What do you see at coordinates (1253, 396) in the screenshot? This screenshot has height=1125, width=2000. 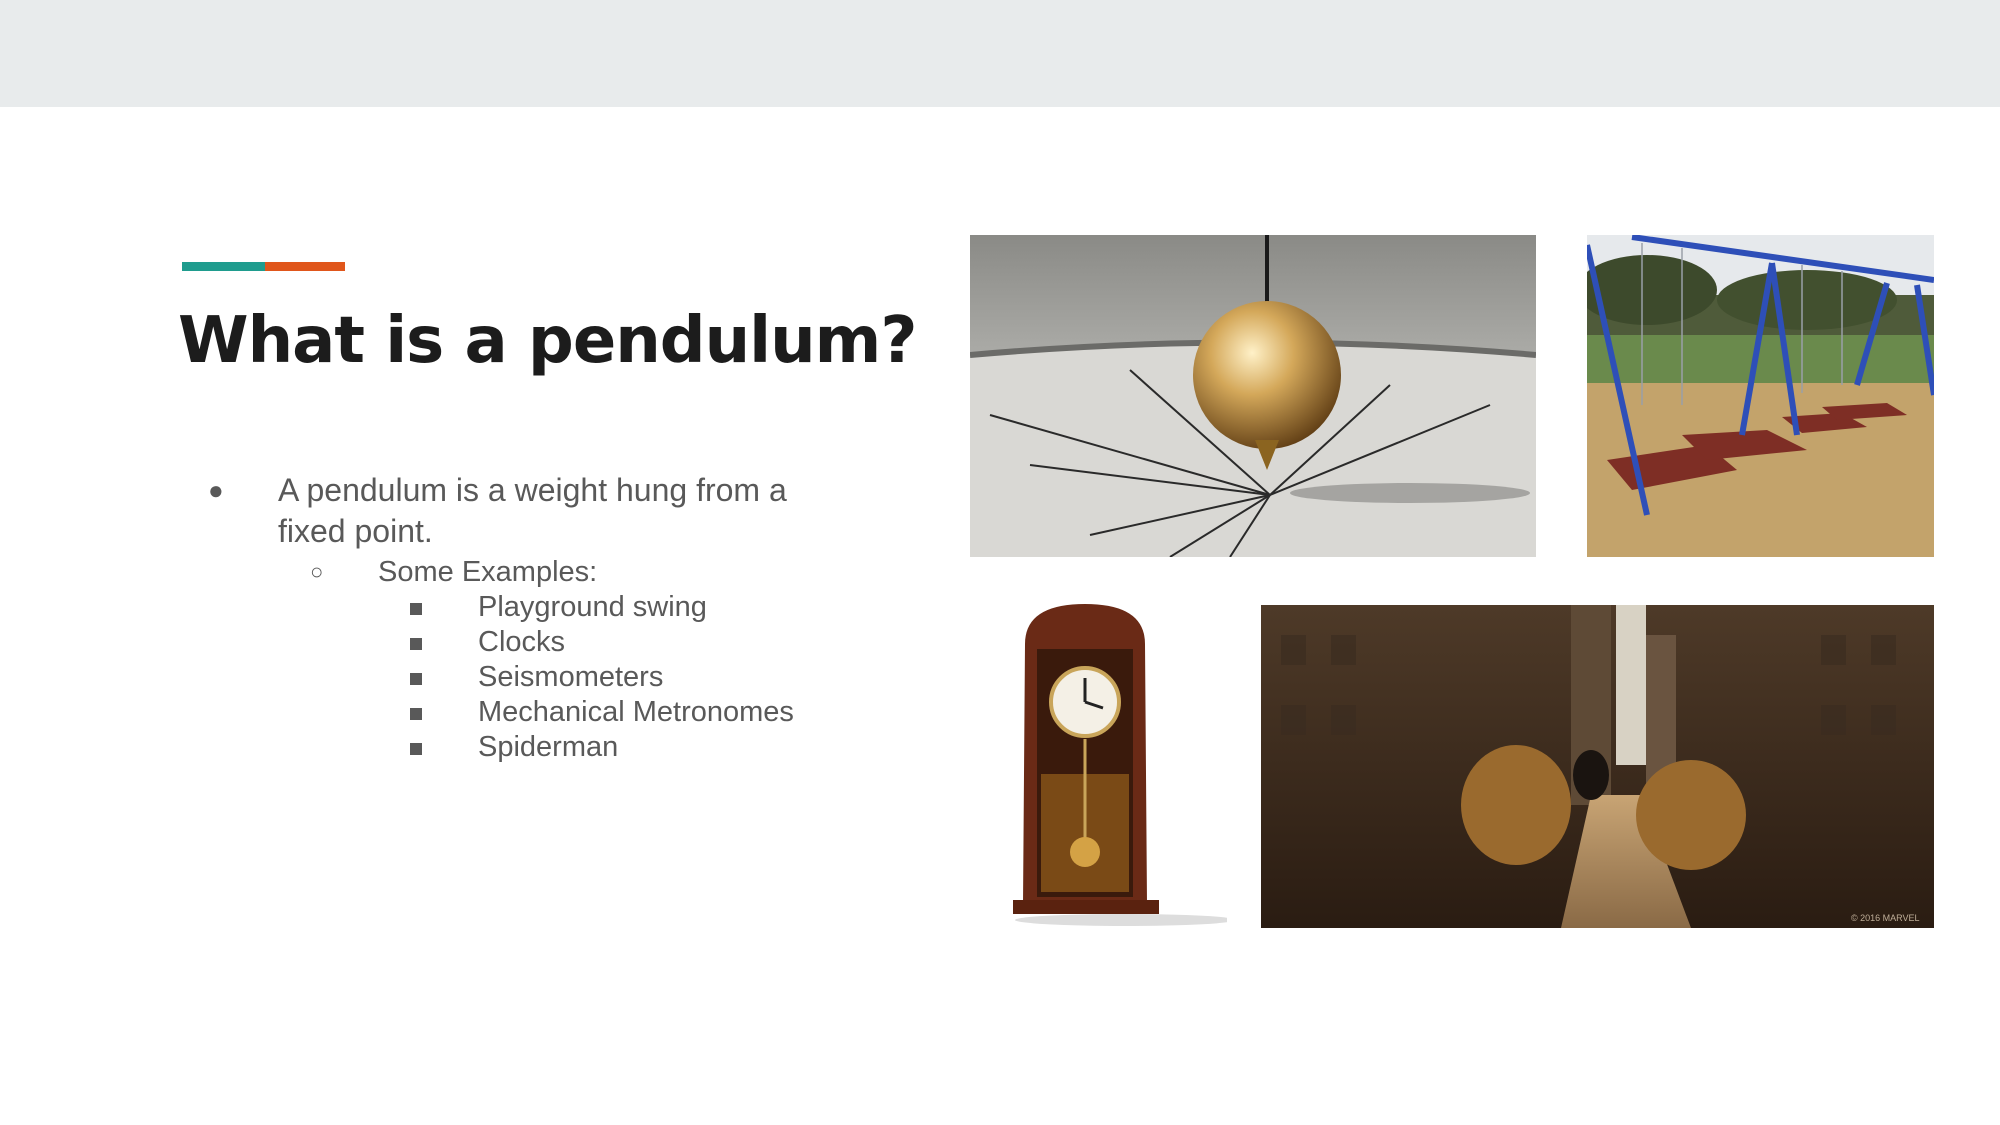 I see `pendulum-photo` at bounding box center [1253, 396].